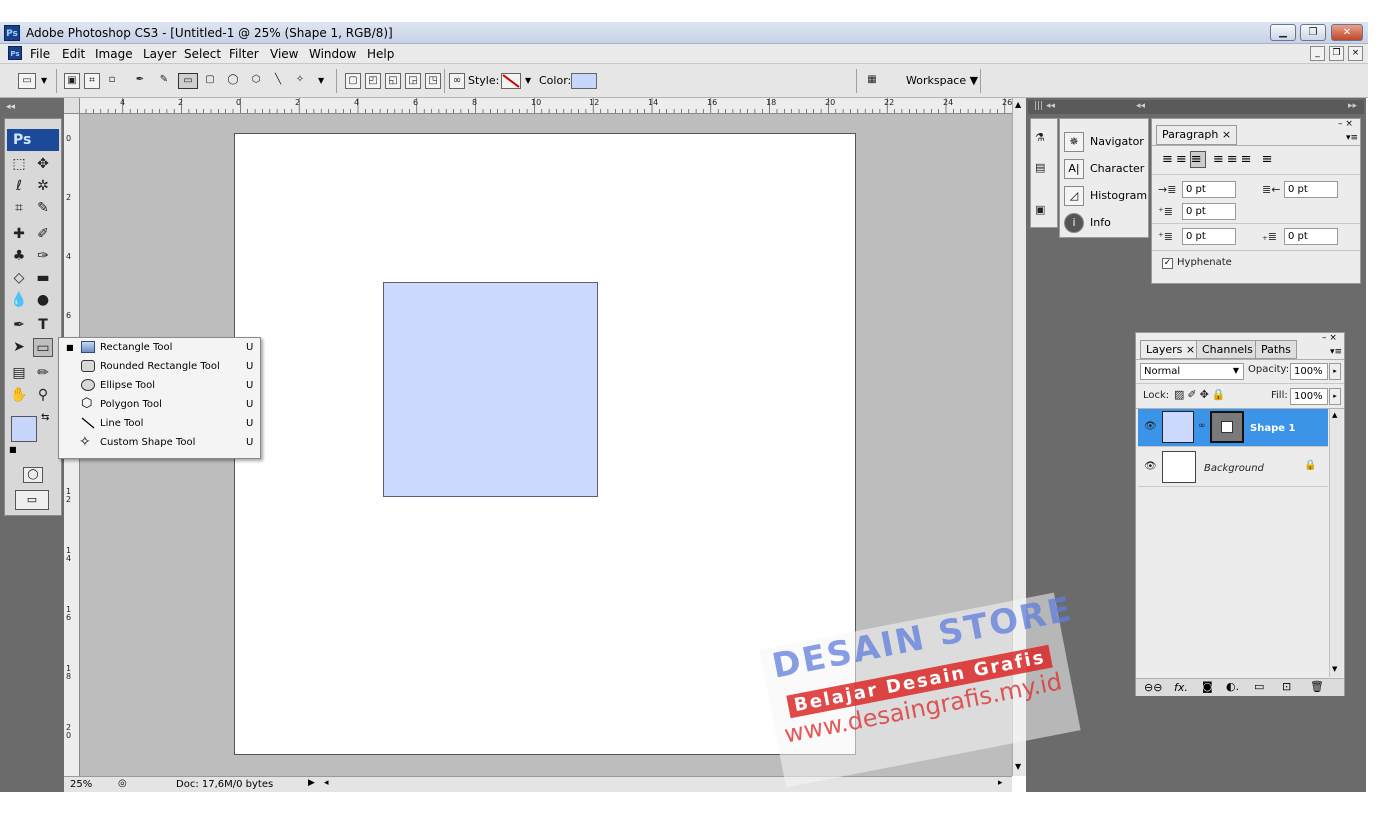  What do you see at coordinates (44, 80) in the screenshot?
I see `preset-dropdown-icon: ▼` at bounding box center [44, 80].